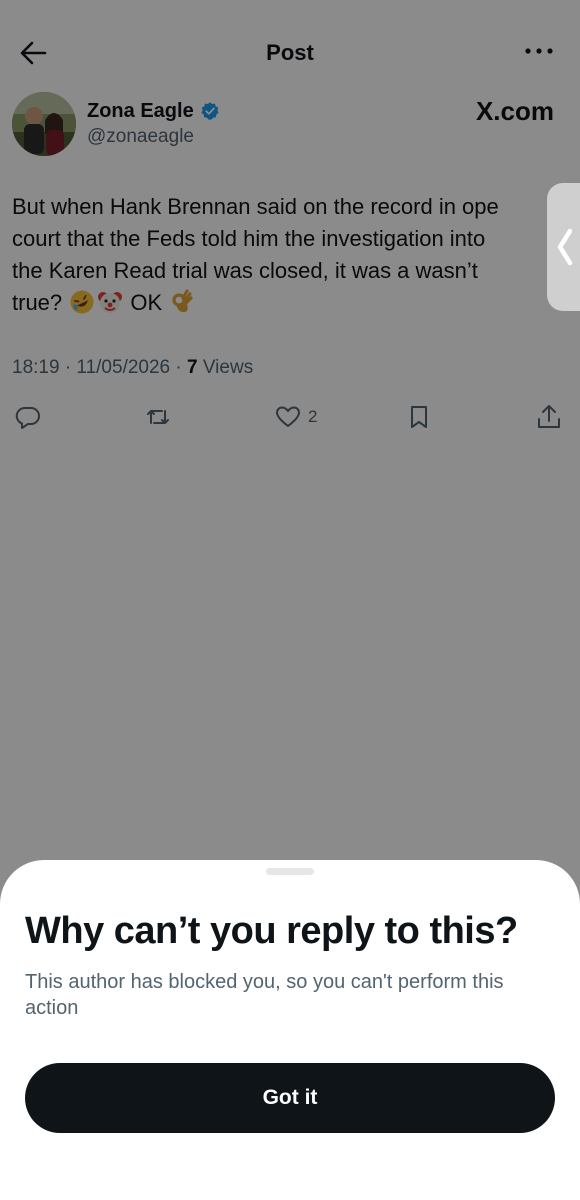 This screenshot has width=580, height=1200. I want to click on author-name-row: Zona Eagle, so click(153, 111).